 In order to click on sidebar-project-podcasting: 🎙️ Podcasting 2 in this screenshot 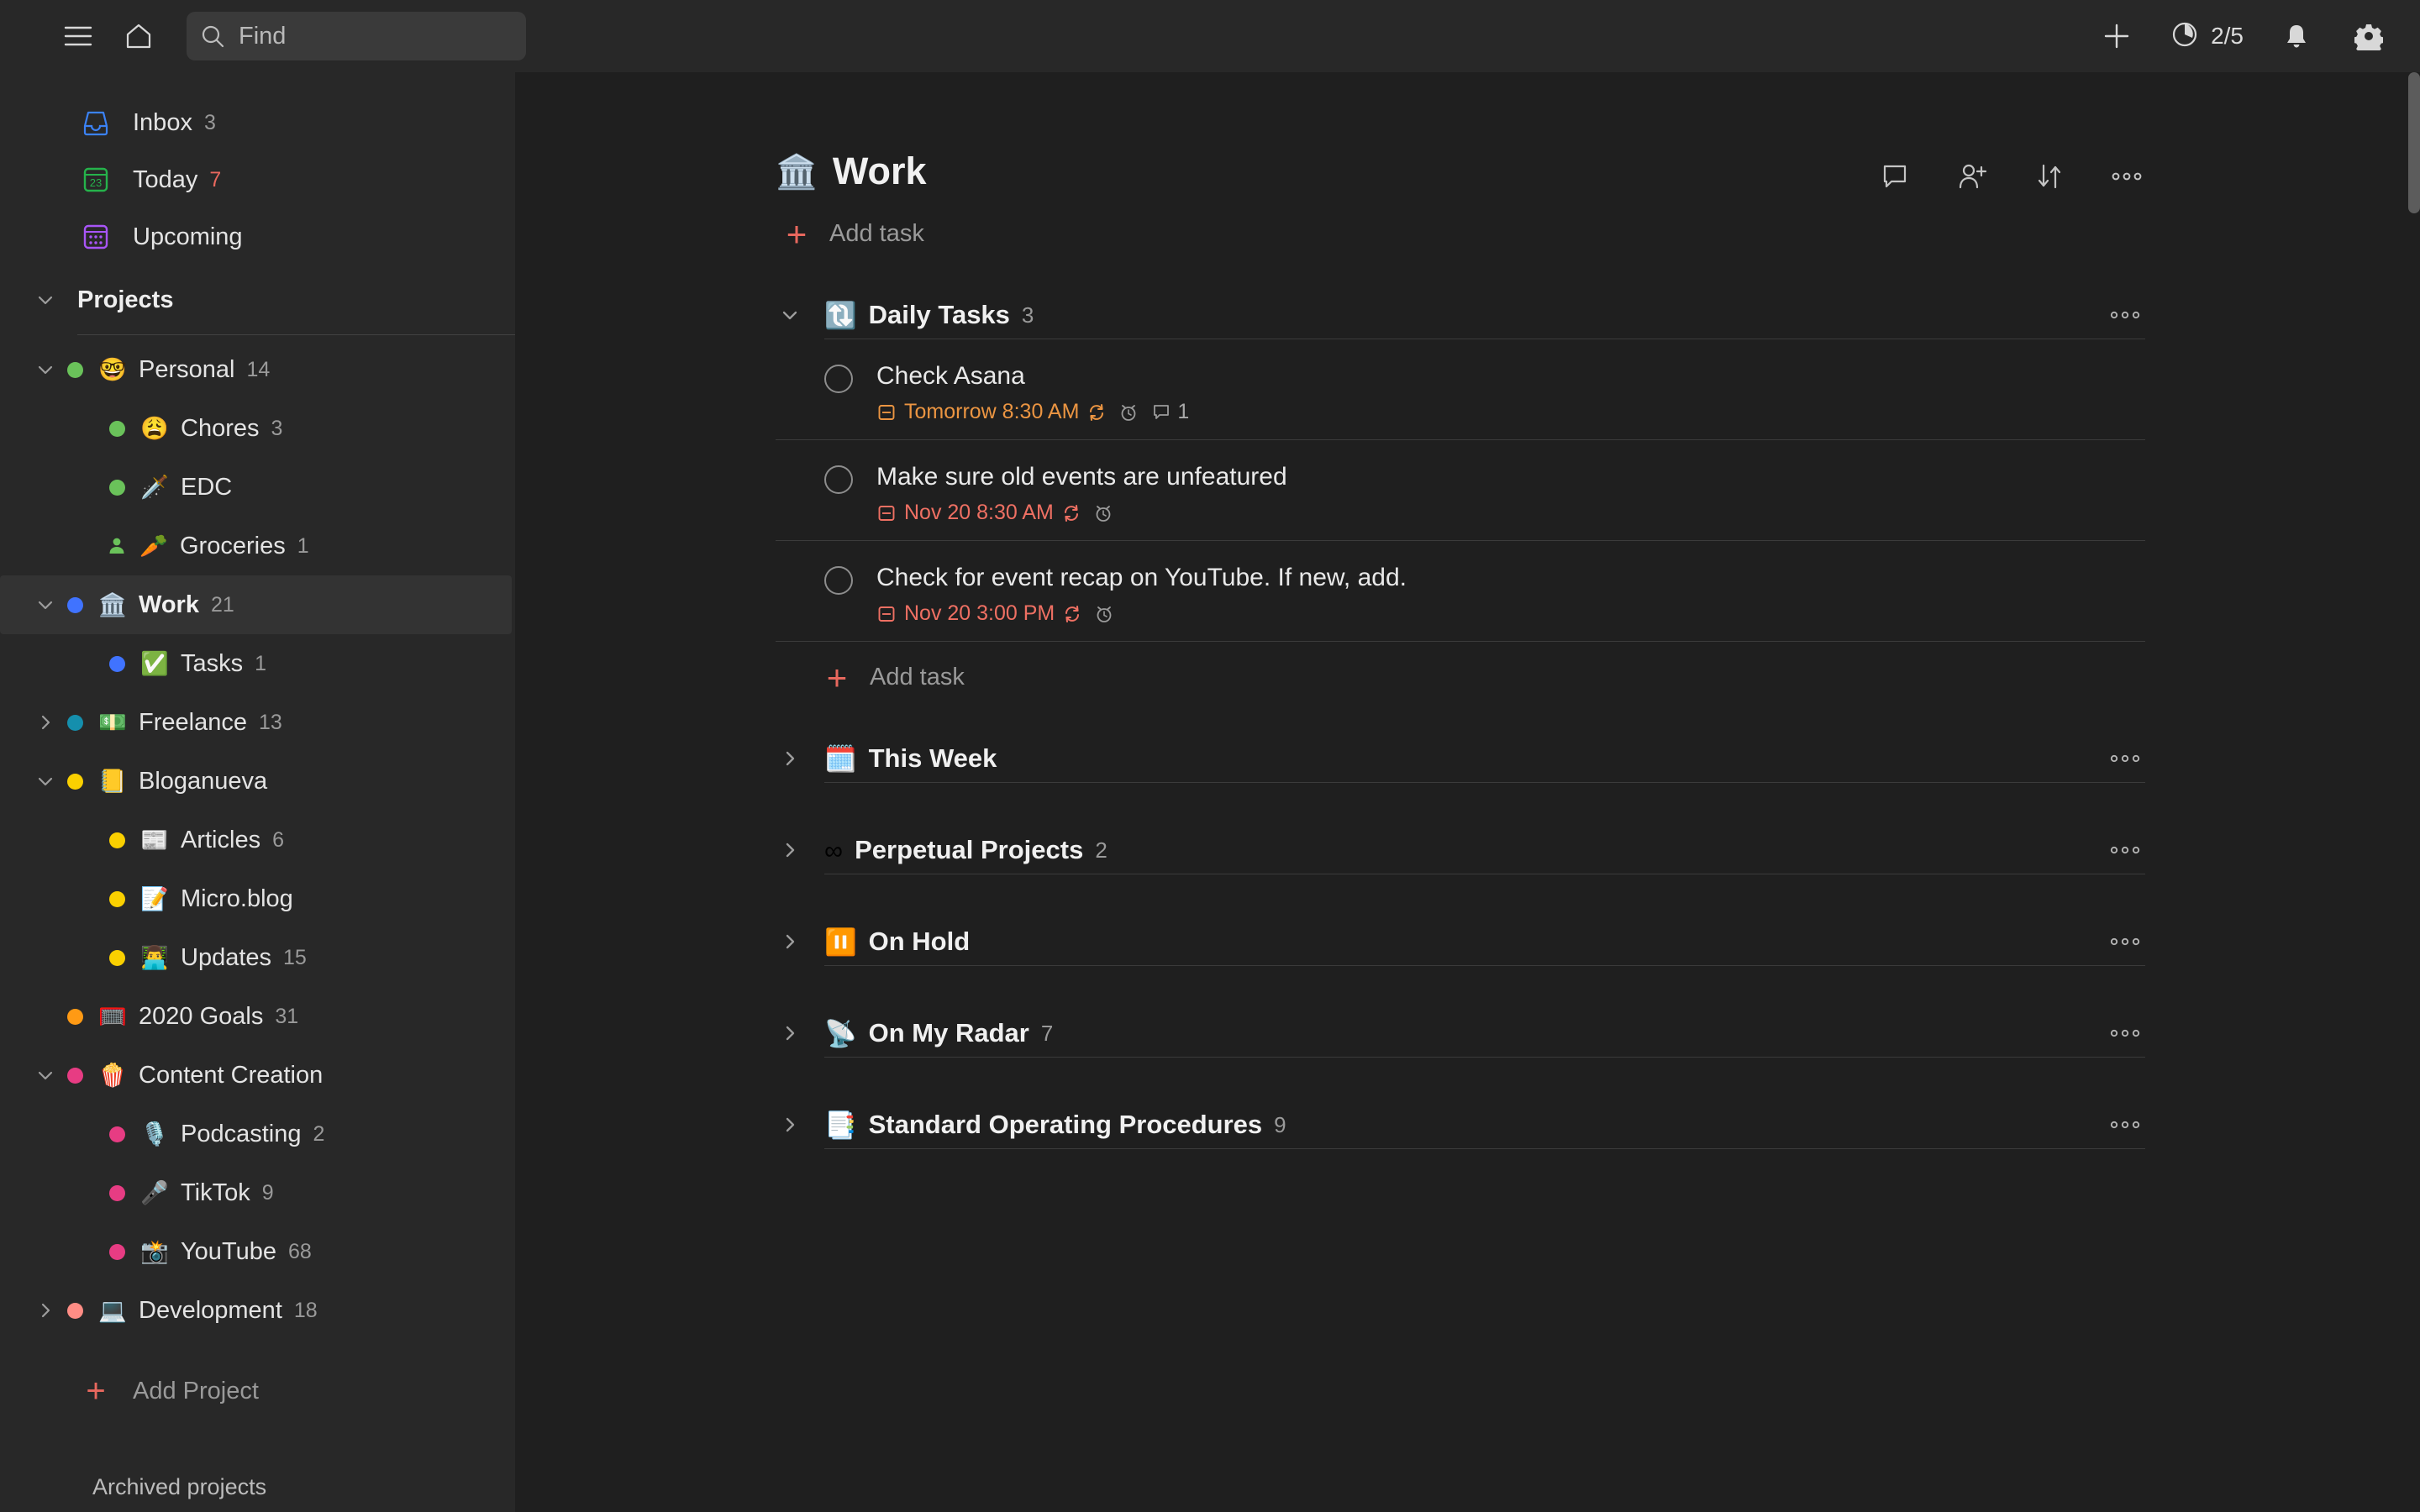, I will do `click(256, 1134)`.